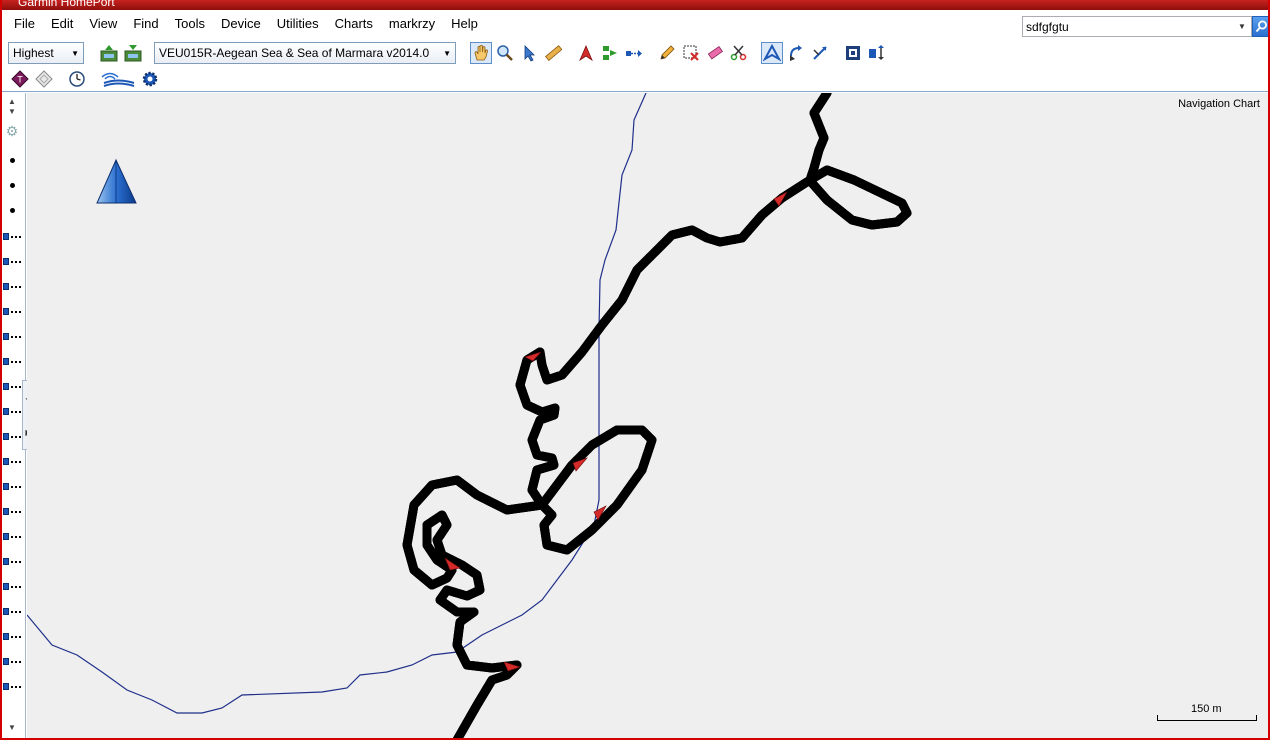 This screenshot has width=1270, height=740. What do you see at coordinates (715, 53) in the screenshot?
I see `eraser-button` at bounding box center [715, 53].